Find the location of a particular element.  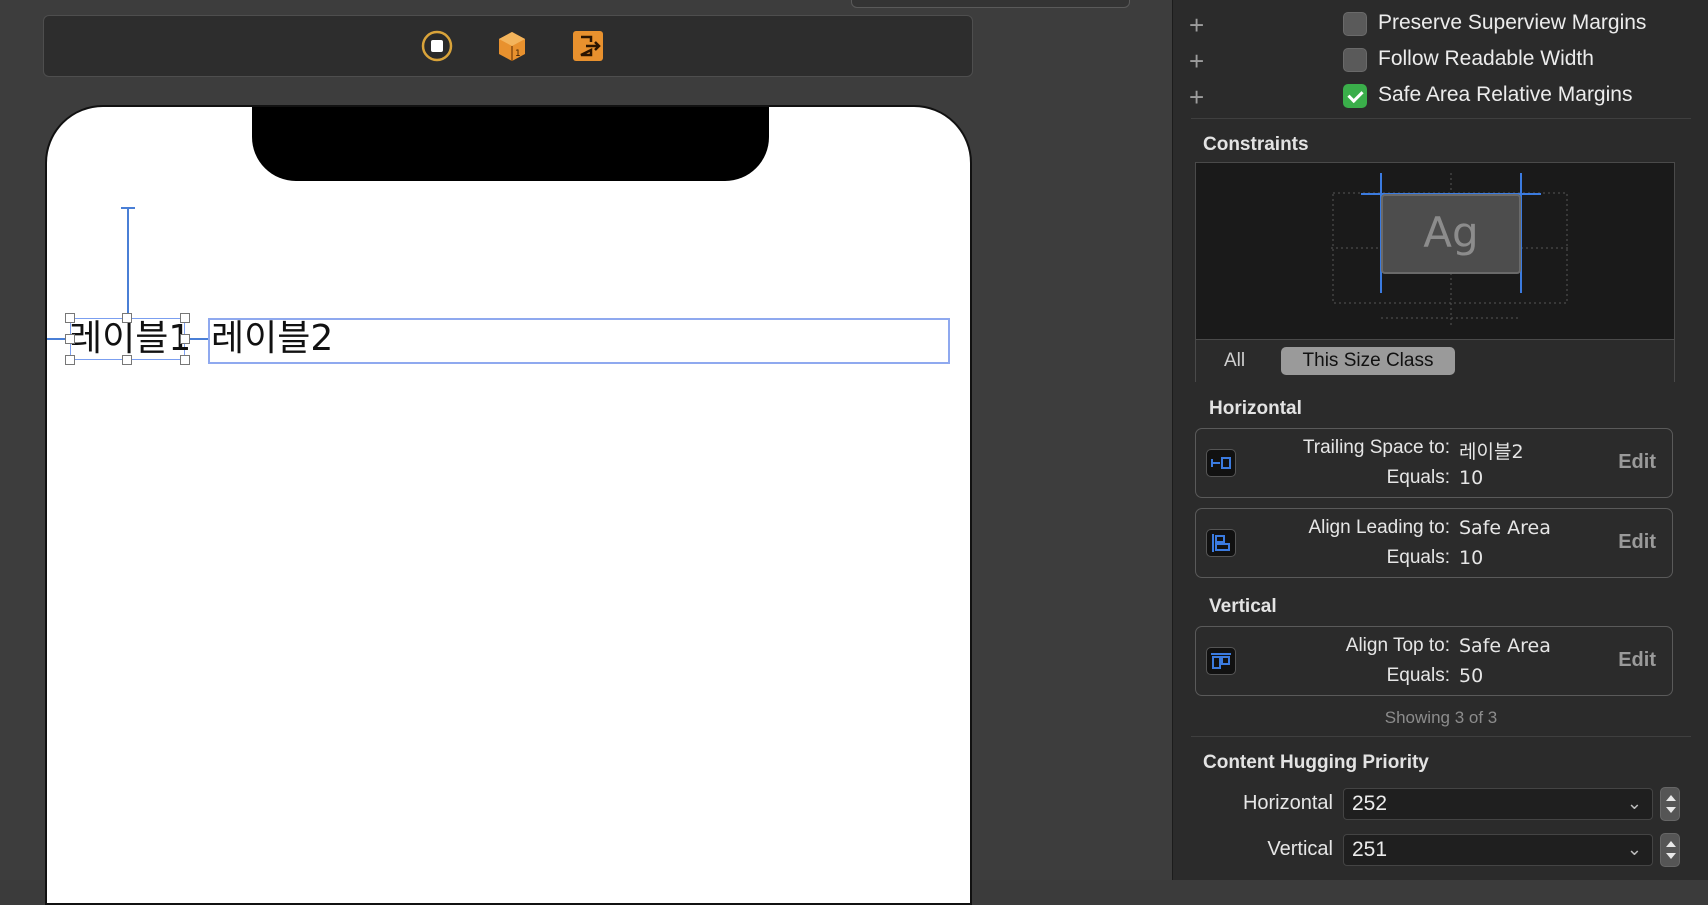

device-notch is located at coordinates (510, 144).